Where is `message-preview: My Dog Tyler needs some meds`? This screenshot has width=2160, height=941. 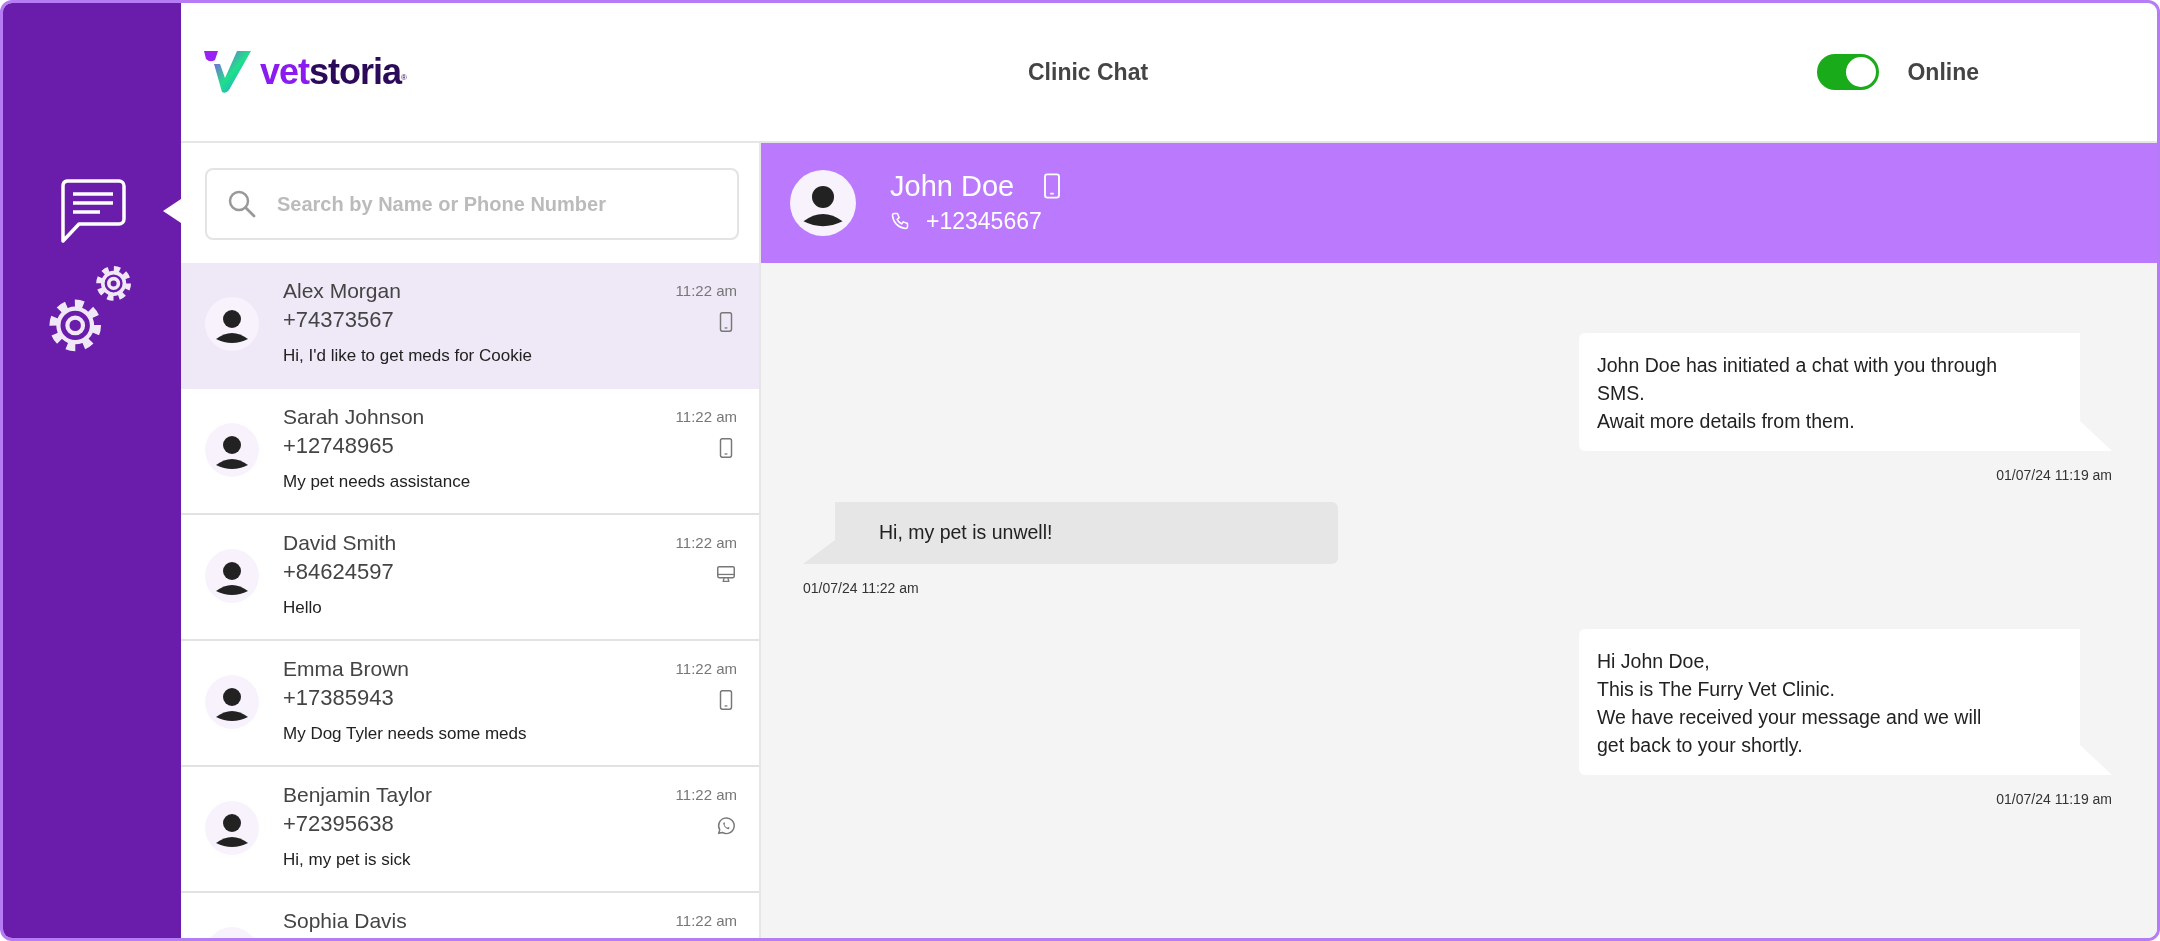 message-preview: My Dog Tyler needs some meds is located at coordinates (405, 734).